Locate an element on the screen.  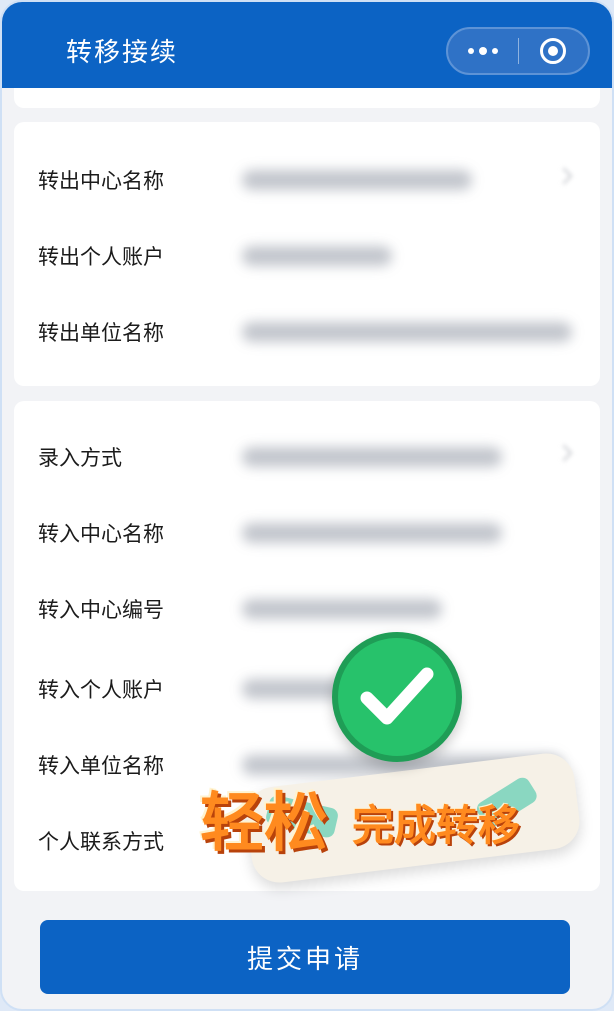
field-label: 转出单位名称 is located at coordinates (101, 333).